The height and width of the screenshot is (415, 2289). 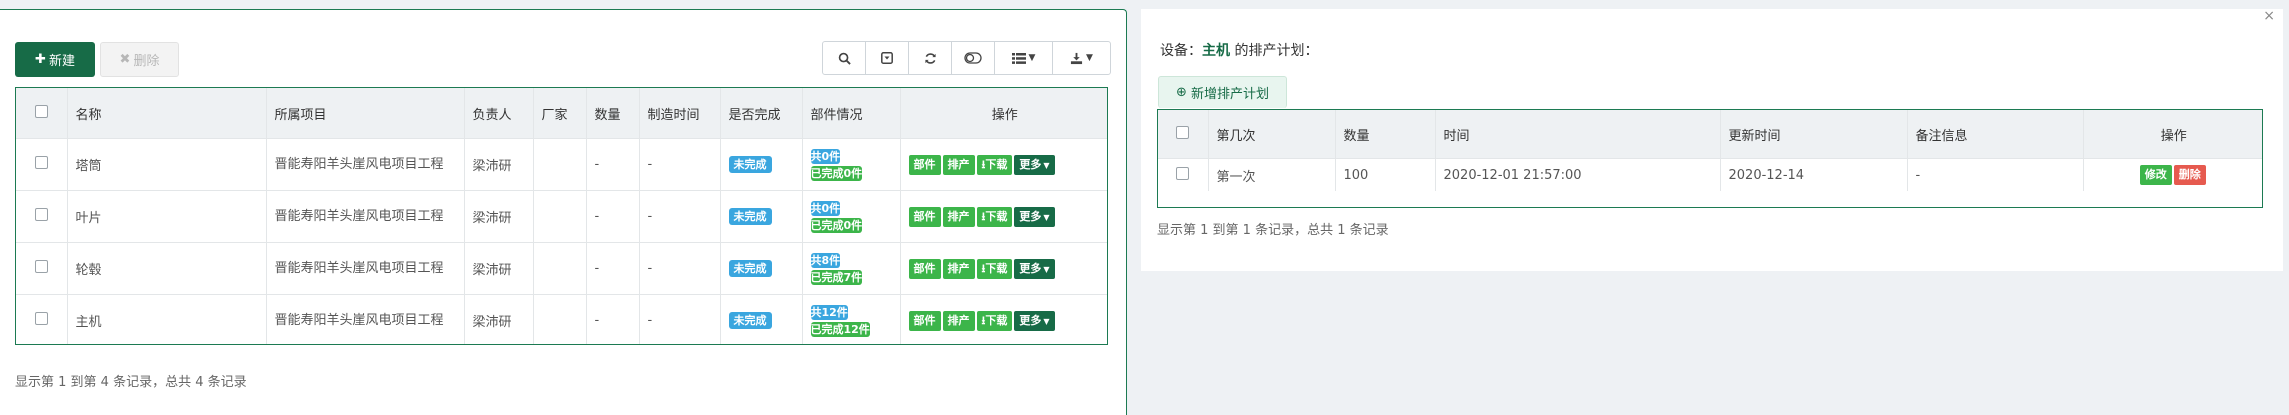 What do you see at coordinates (973, 58) in the screenshot?
I see `switch-view-button` at bounding box center [973, 58].